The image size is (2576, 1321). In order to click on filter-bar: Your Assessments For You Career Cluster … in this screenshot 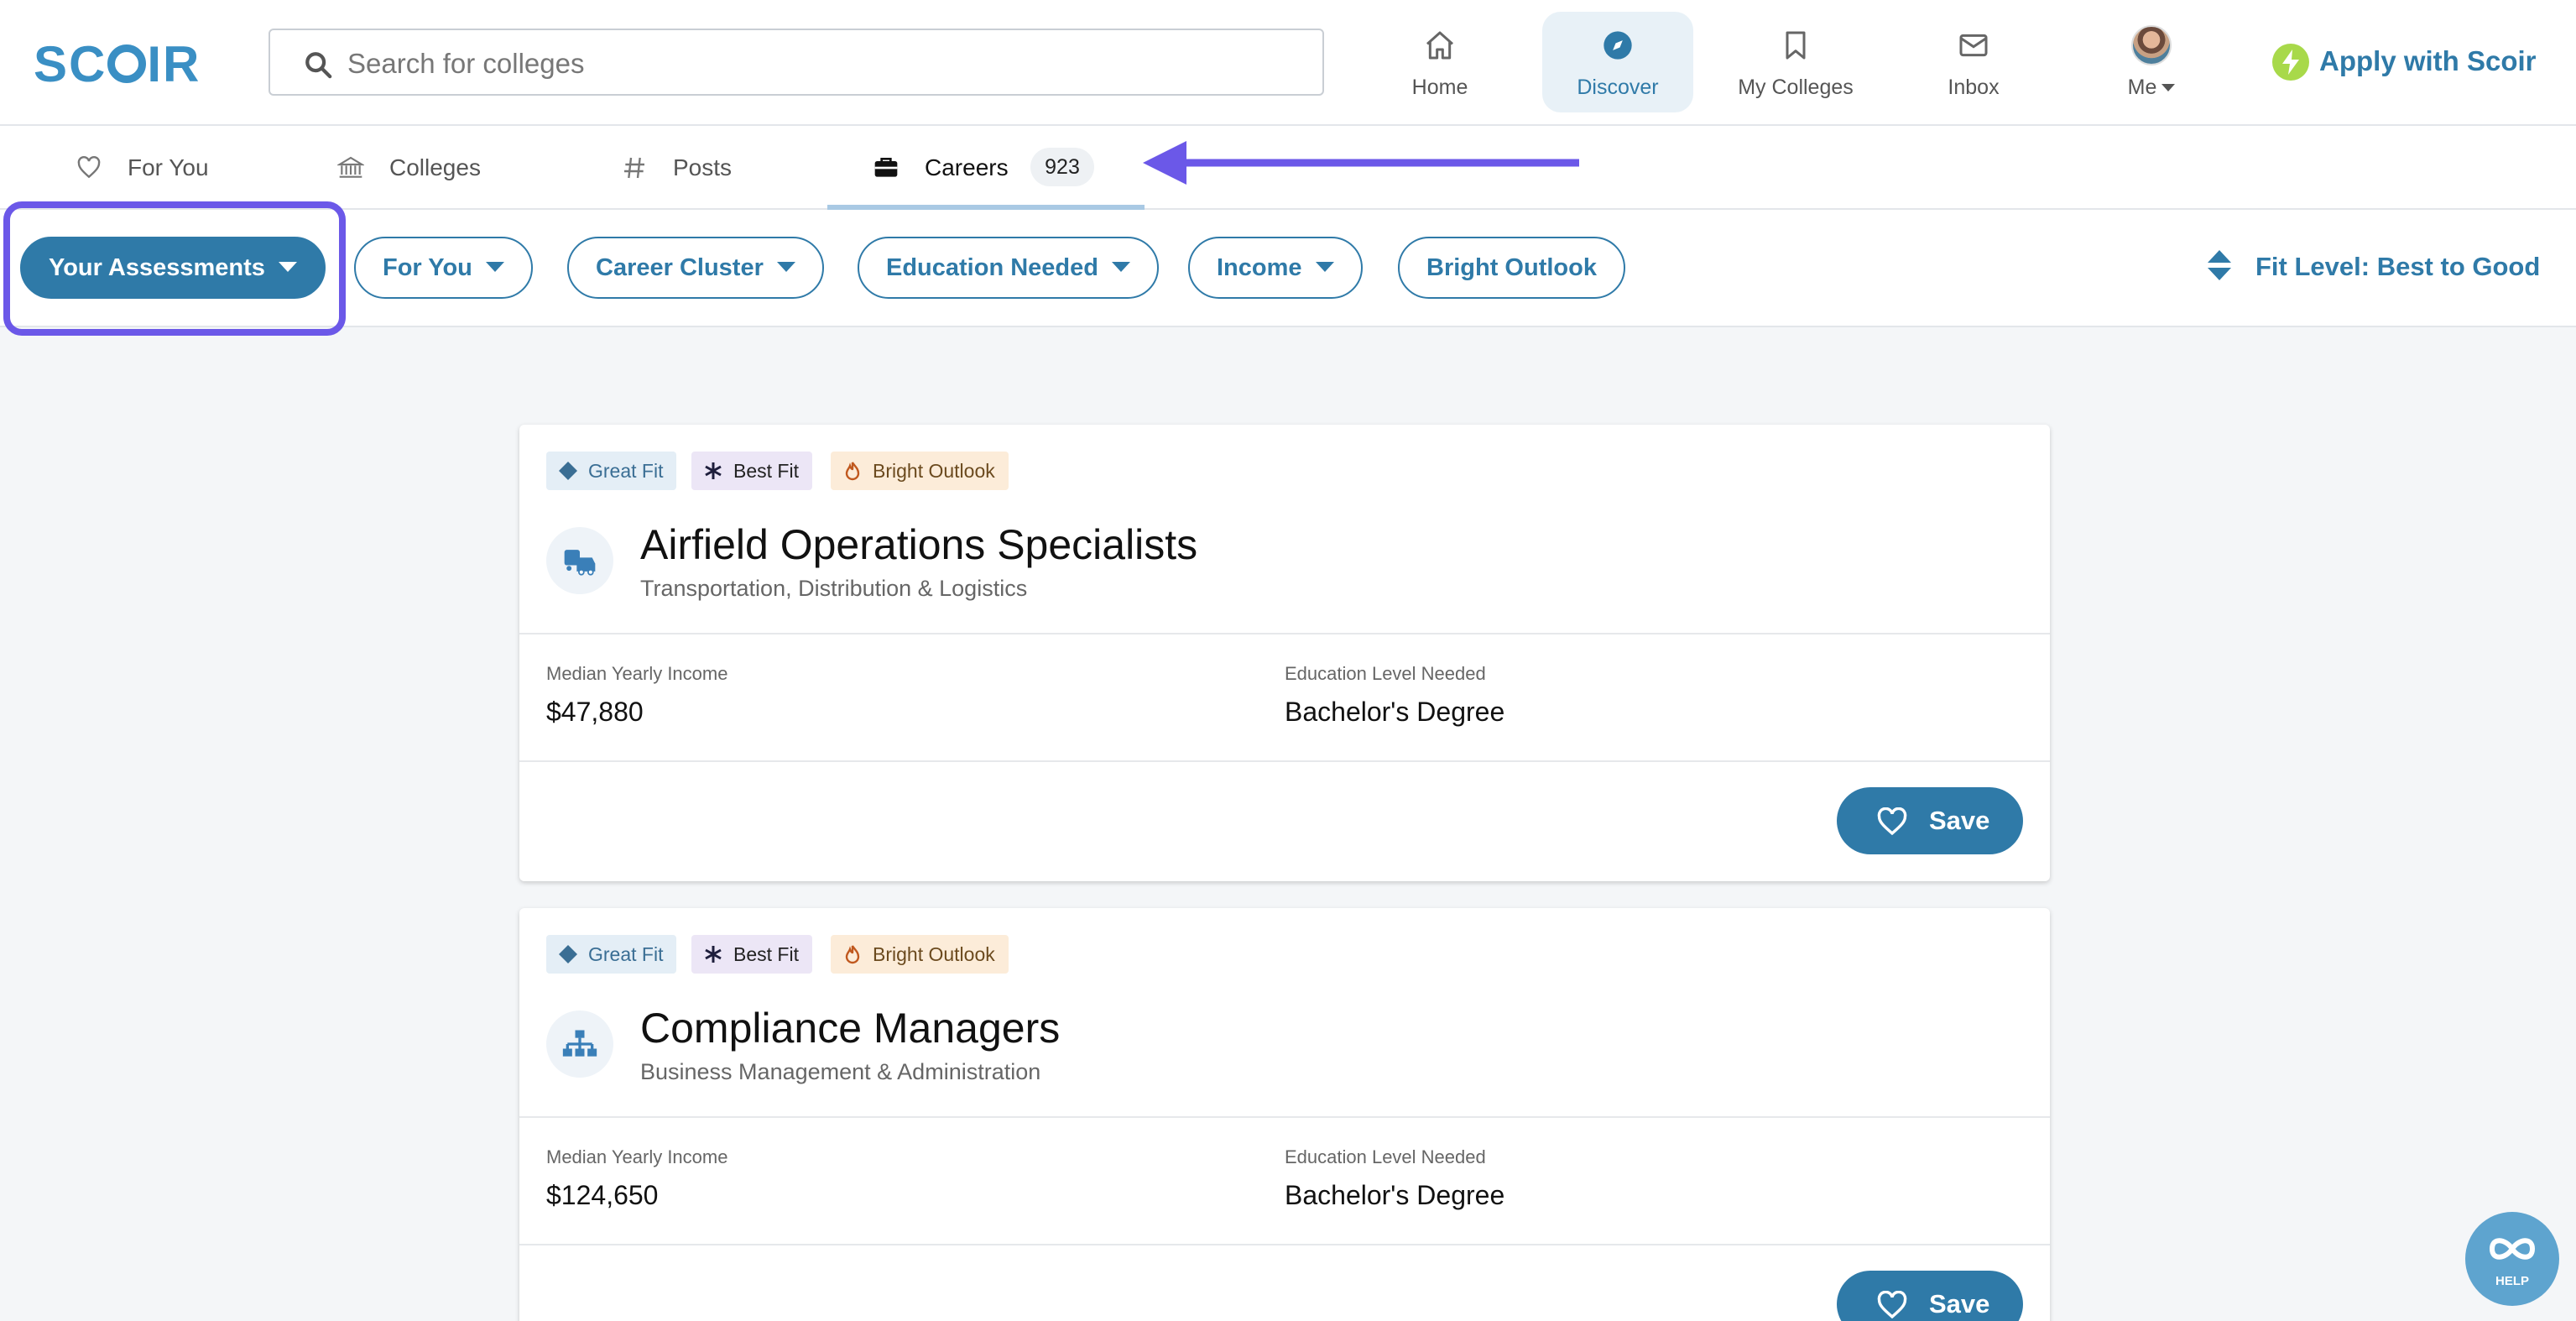, I will do `click(1288, 268)`.